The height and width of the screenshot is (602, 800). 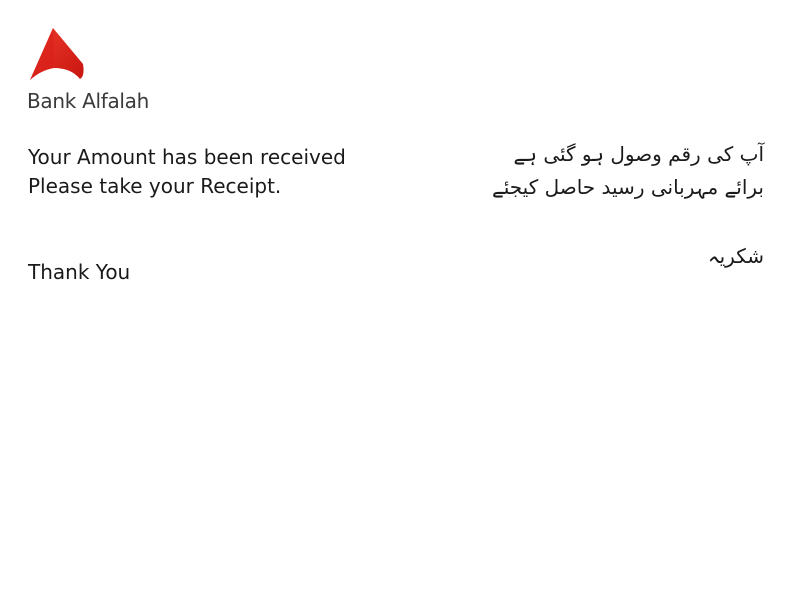 I want to click on take-receipt-text: Please take your Receipt., so click(x=155, y=186).